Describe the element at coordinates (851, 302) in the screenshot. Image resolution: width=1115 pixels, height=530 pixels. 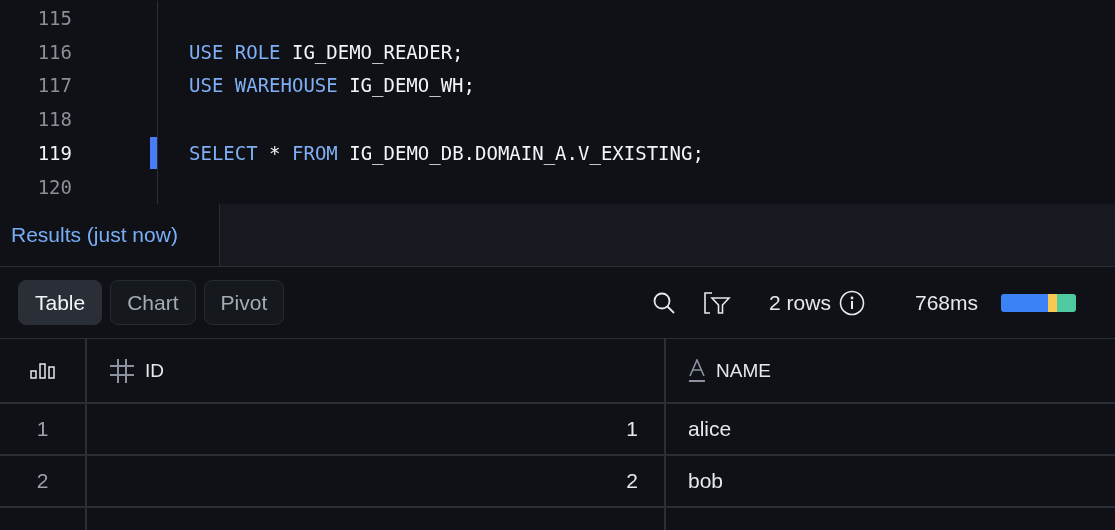
I see `info-icon` at that location.